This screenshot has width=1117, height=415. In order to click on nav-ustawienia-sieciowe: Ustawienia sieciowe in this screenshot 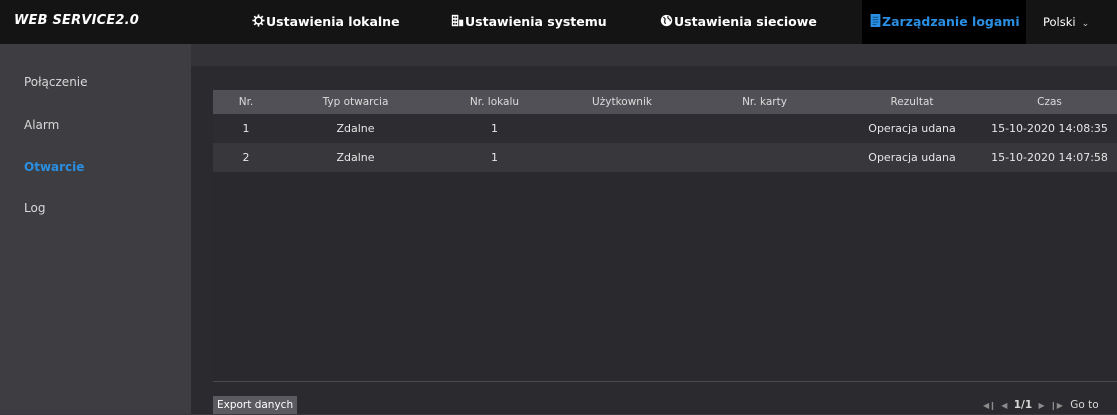, I will do `click(738, 22)`.